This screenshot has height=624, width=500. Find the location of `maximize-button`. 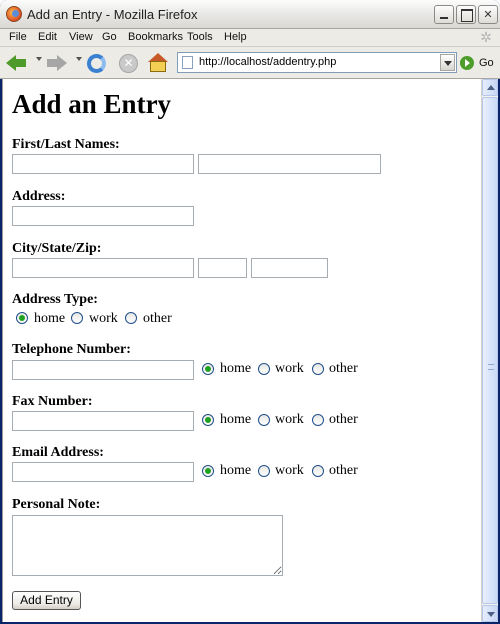

maximize-button is located at coordinates (466, 14).